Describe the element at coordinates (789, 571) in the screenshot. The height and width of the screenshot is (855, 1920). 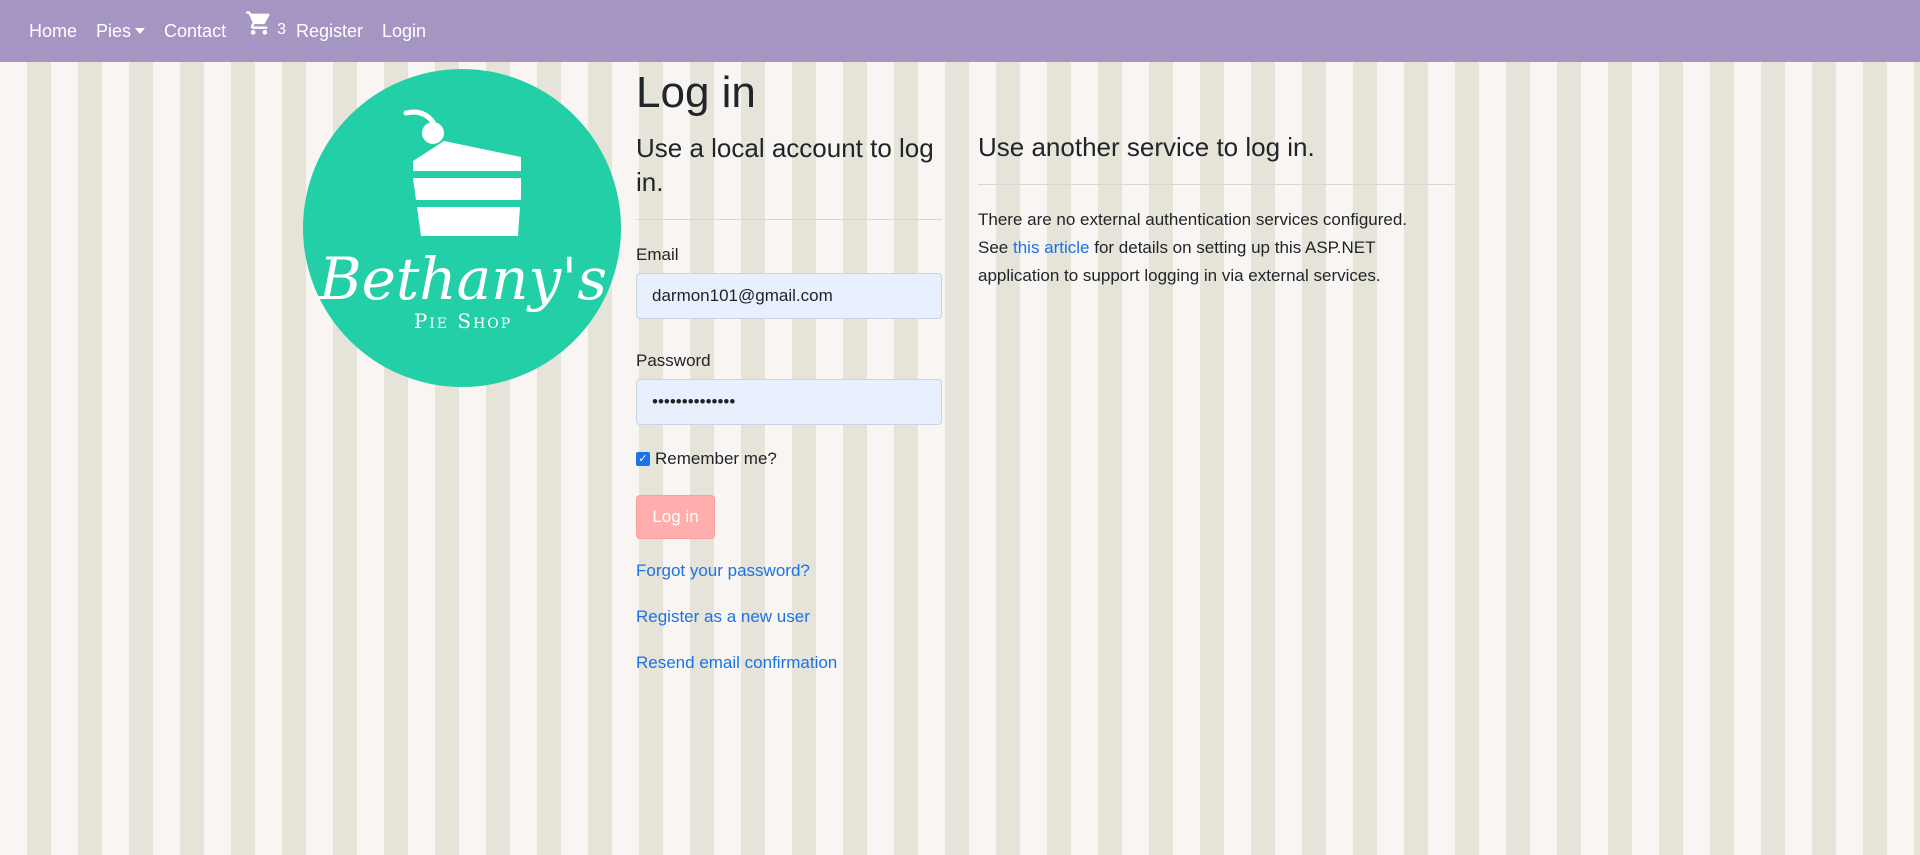
I see `forgot-password-link: Forgot your password?` at that location.